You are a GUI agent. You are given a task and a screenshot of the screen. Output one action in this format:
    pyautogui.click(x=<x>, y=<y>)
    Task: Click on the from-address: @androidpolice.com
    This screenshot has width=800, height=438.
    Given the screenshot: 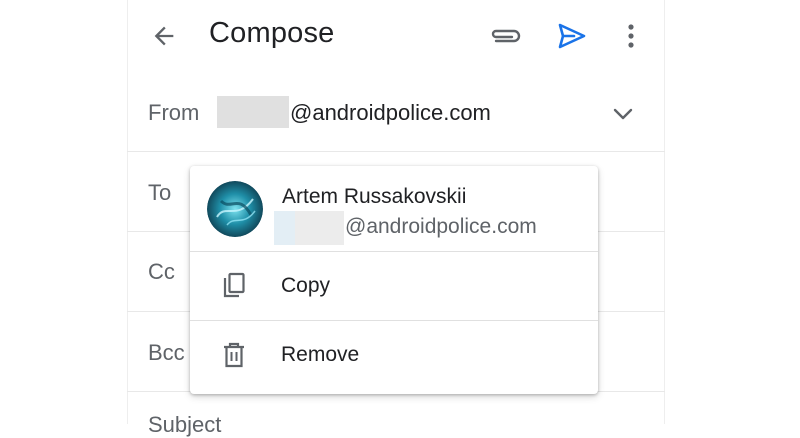 What is the action you would take?
    pyautogui.click(x=390, y=113)
    